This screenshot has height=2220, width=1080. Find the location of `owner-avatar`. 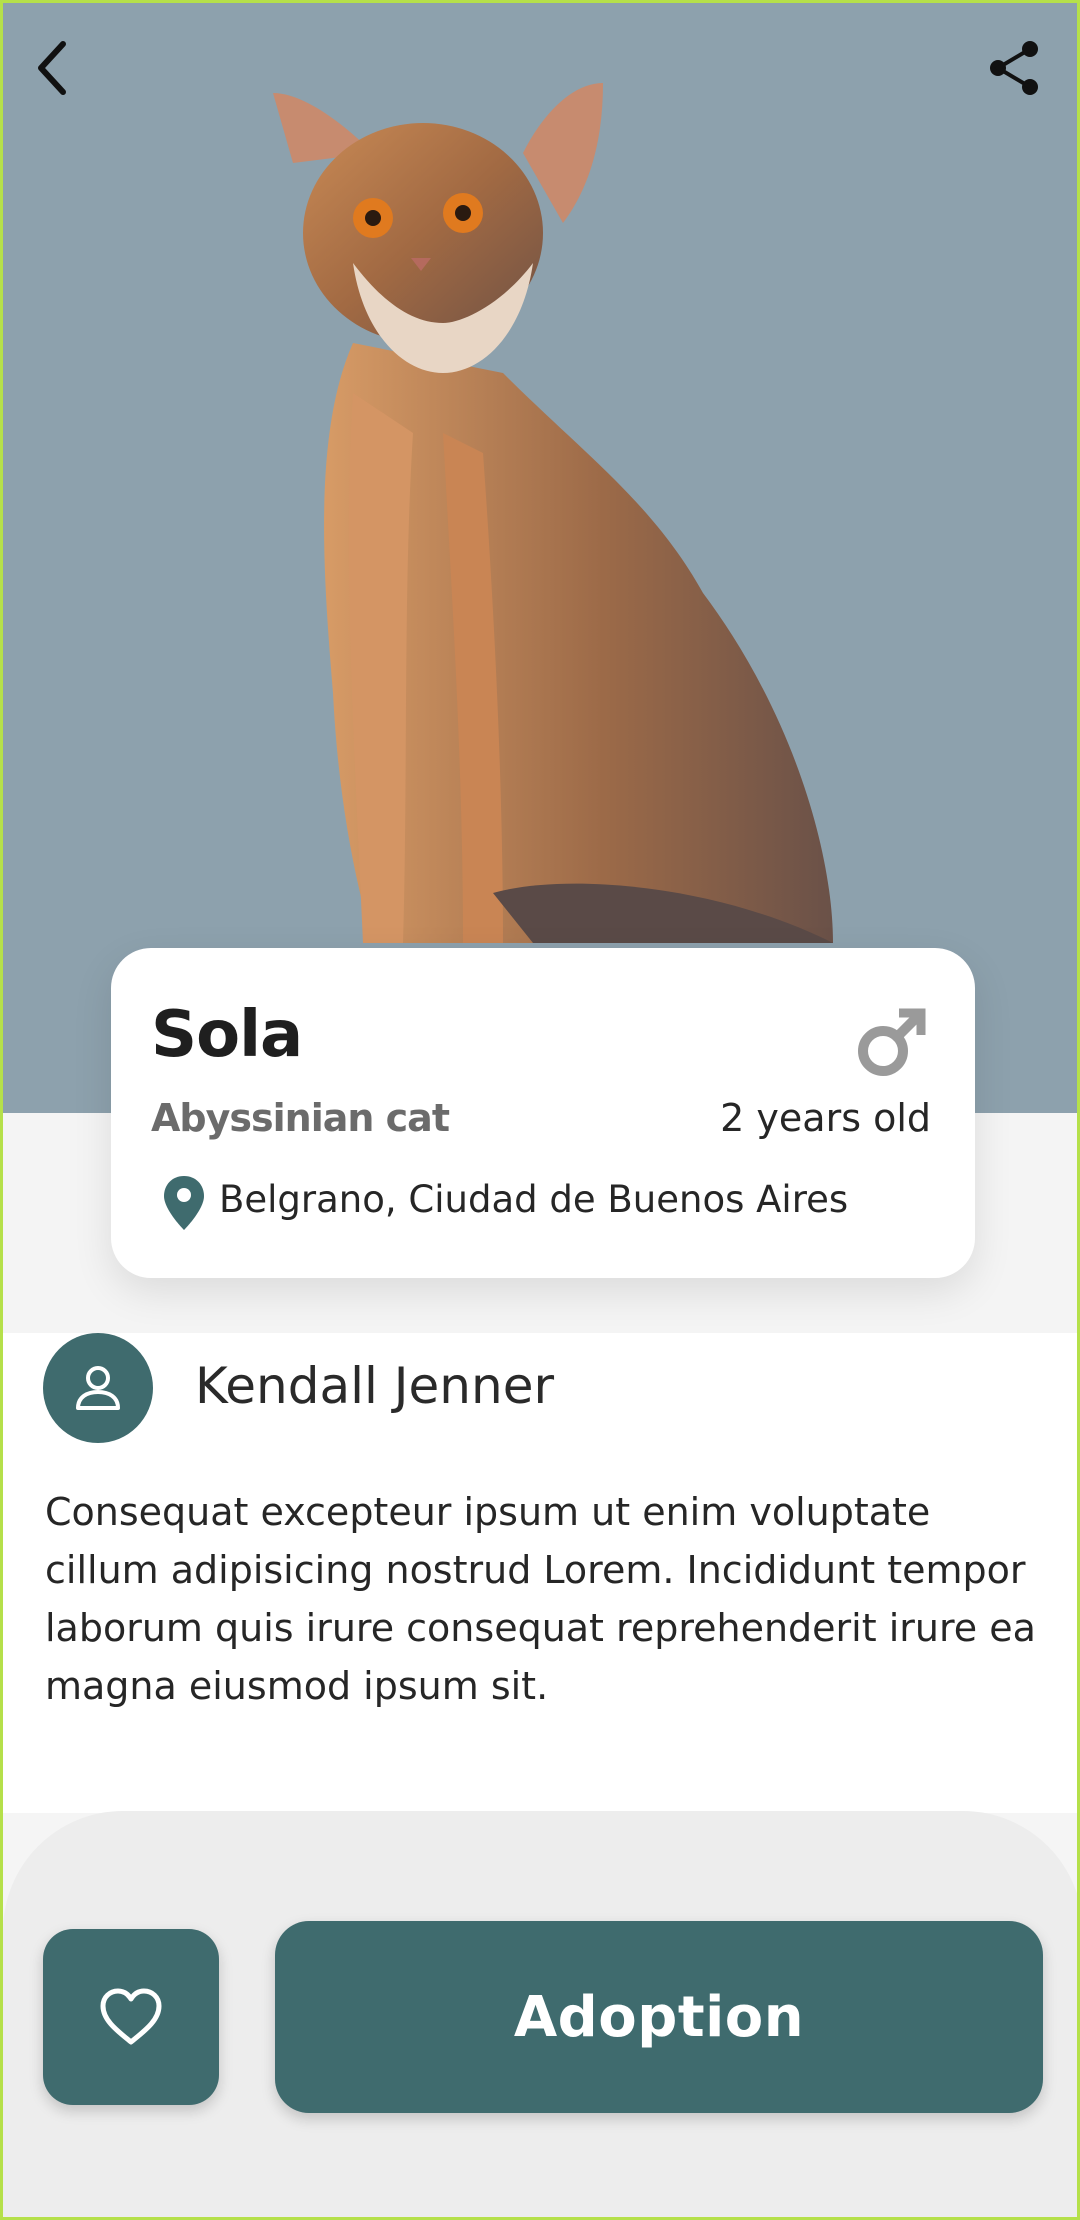

owner-avatar is located at coordinates (98, 1388).